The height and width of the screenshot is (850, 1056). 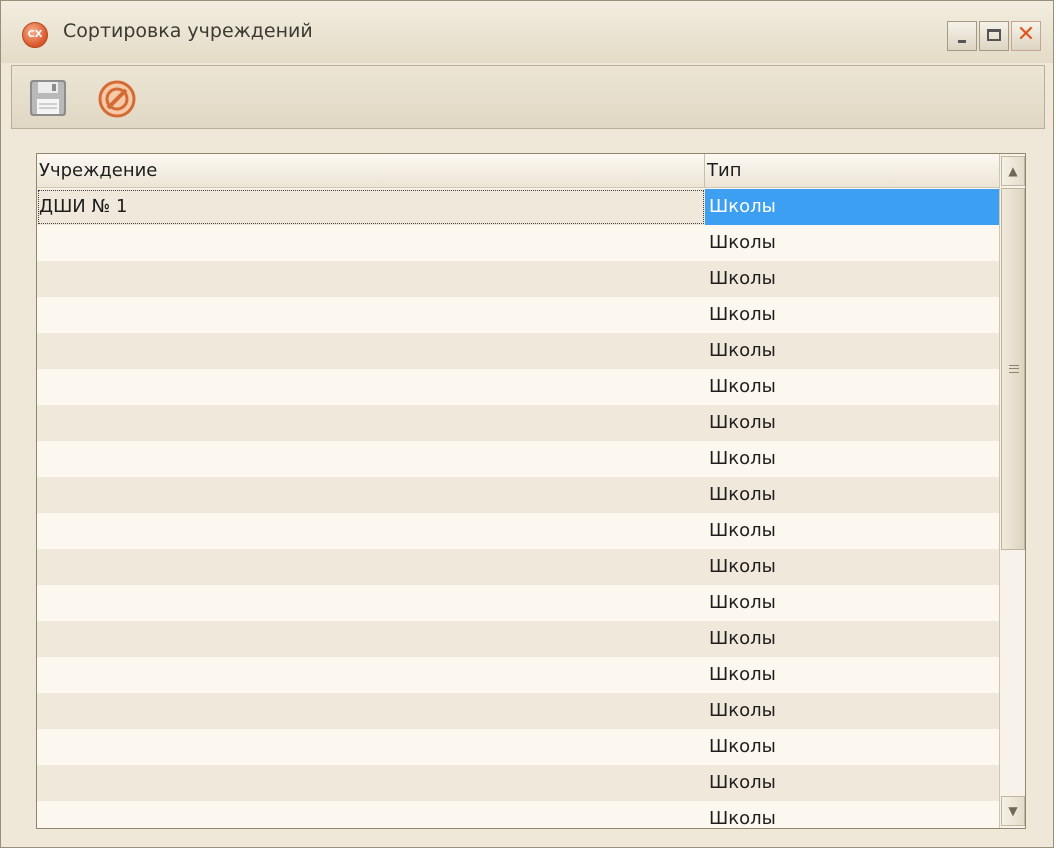 I want to click on grip-icon, so click(x=1014, y=369).